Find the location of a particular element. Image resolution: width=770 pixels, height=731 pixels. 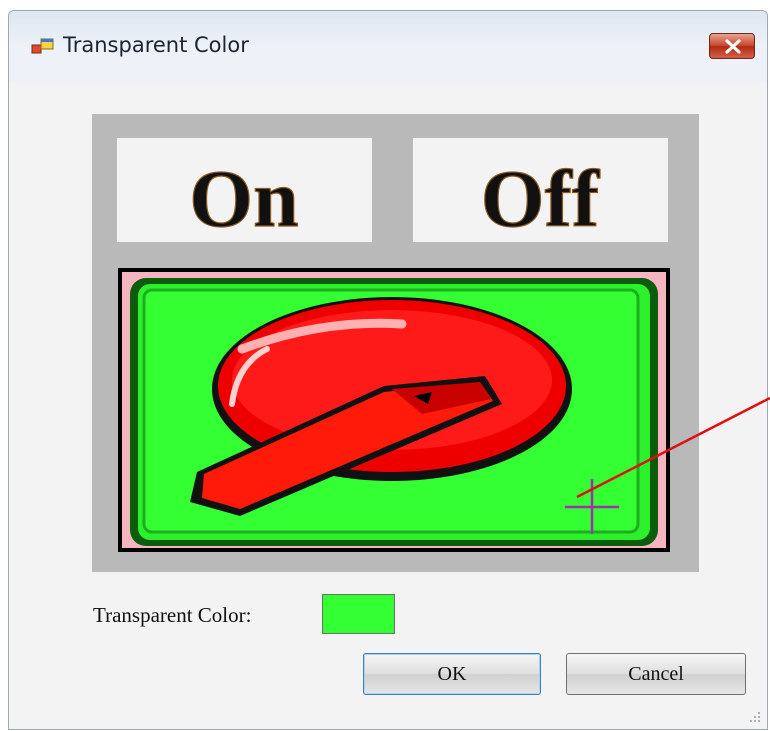

close-icon is located at coordinates (733, 46).